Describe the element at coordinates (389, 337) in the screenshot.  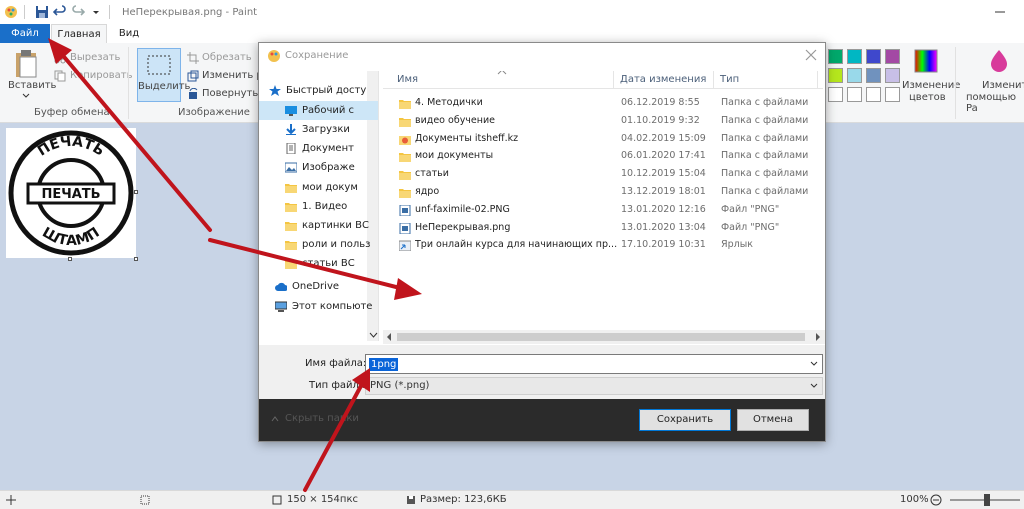
I see `chevron-left-icon` at that location.